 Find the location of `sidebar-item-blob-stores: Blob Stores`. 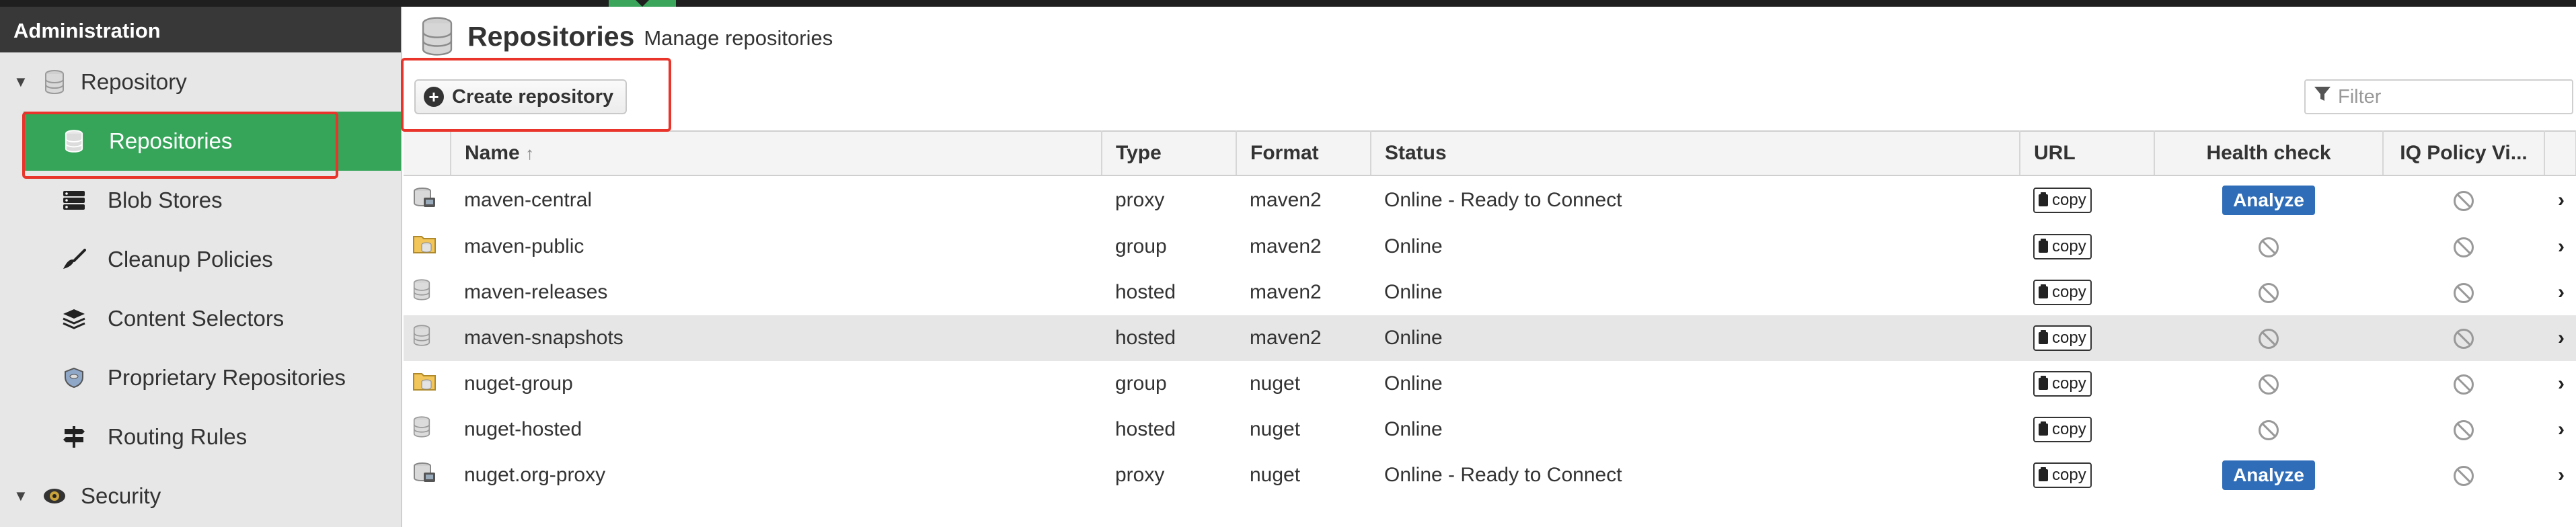

sidebar-item-blob-stores: Blob Stores is located at coordinates (200, 200).